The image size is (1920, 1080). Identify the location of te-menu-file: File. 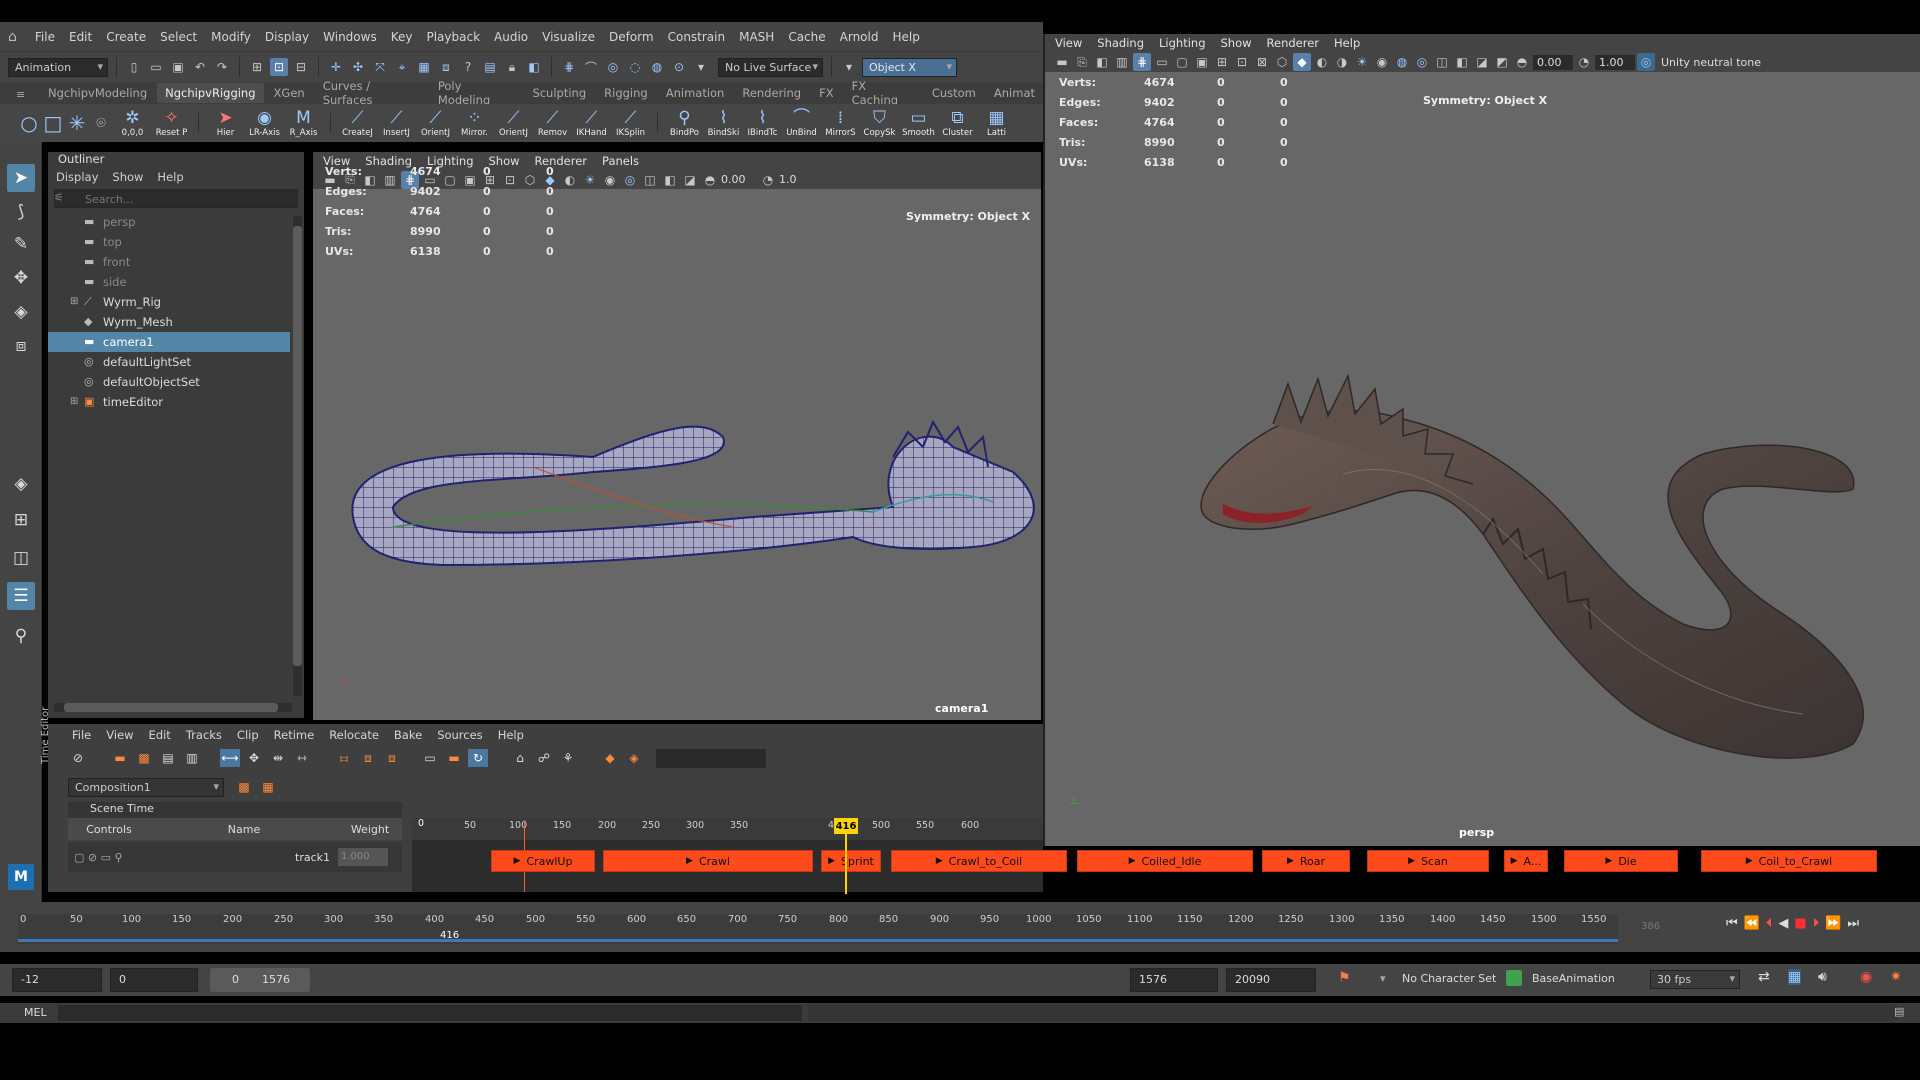
(81, 735).